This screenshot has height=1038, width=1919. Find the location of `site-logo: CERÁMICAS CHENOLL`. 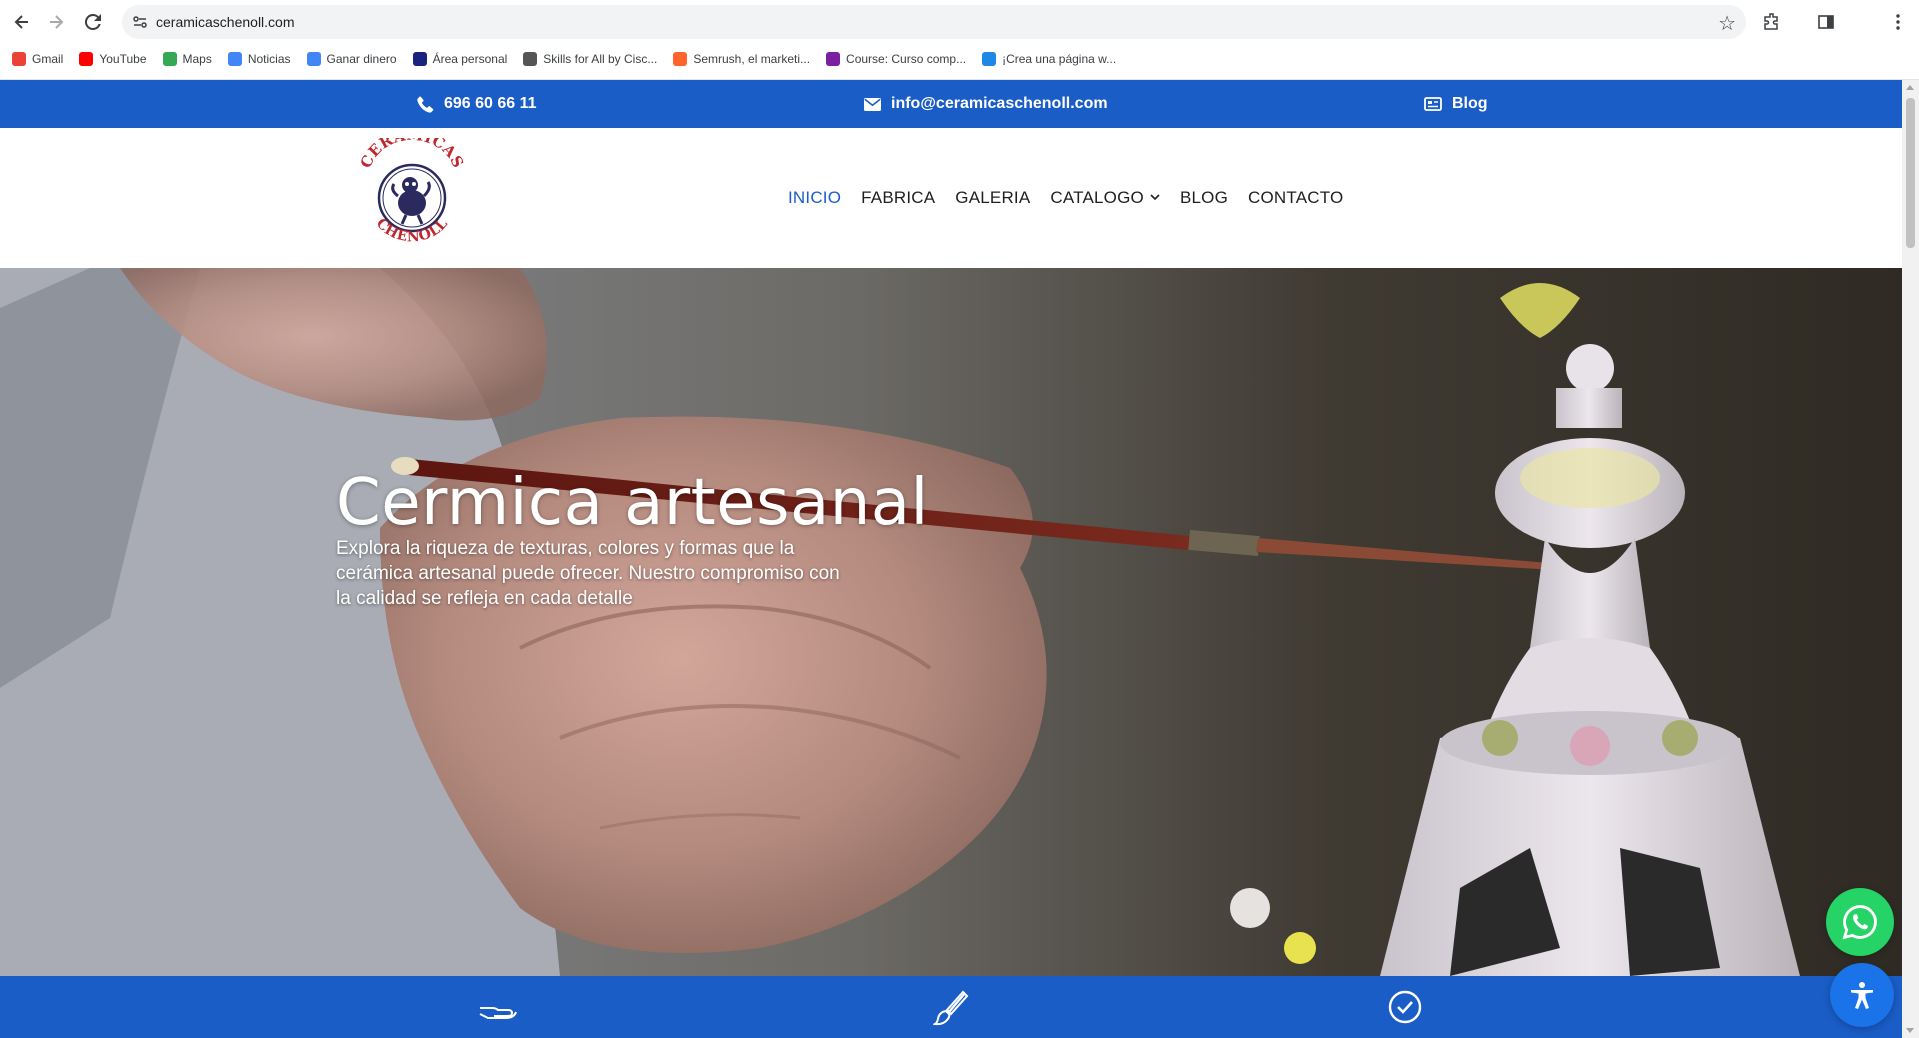

site-logo: CERÁMICAS CHENOLL is located at coordinates (412, 191).